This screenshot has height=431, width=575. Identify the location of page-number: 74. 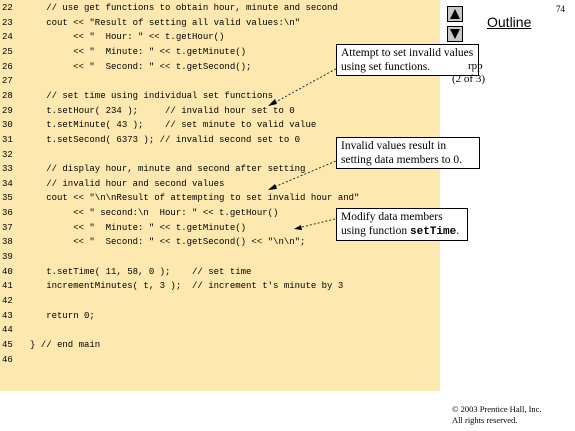
(560, 9).